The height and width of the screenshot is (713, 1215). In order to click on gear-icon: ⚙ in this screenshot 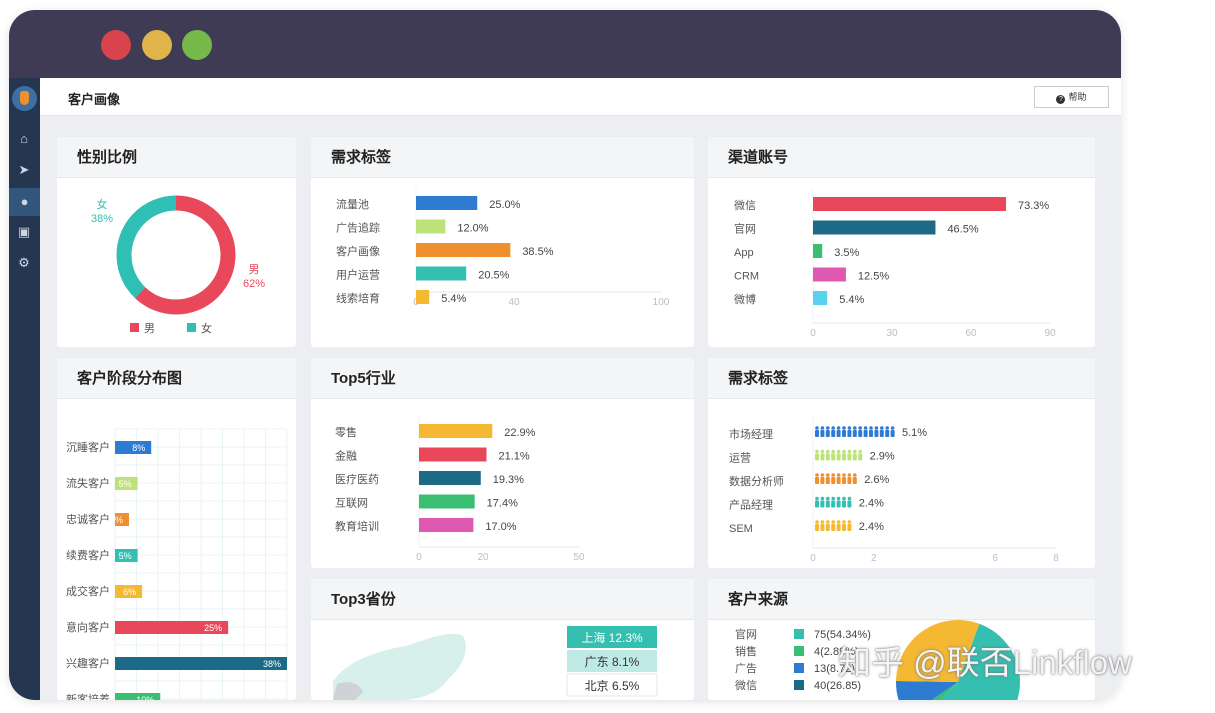, I will do `click(24, 263)`.